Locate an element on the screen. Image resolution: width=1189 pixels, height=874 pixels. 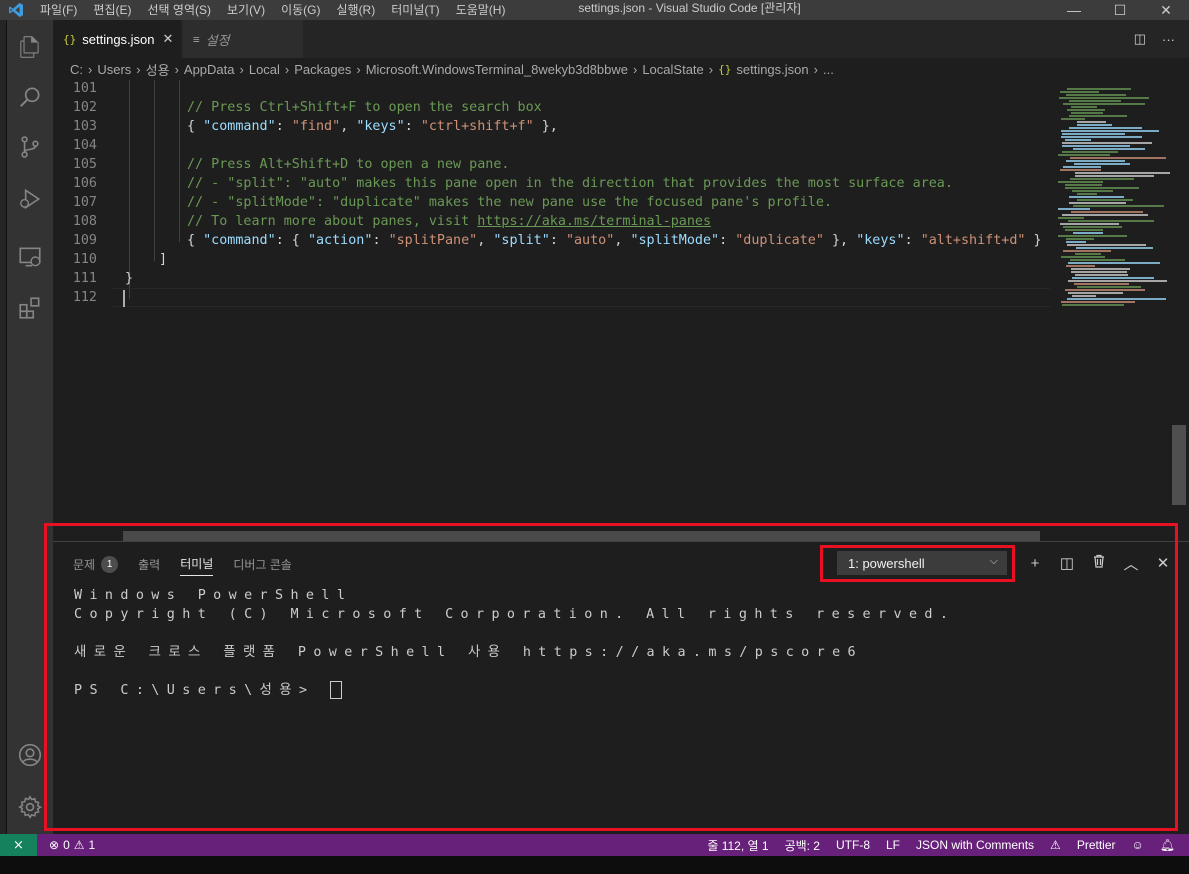
activity-bar is located at coordinates (30, 427).